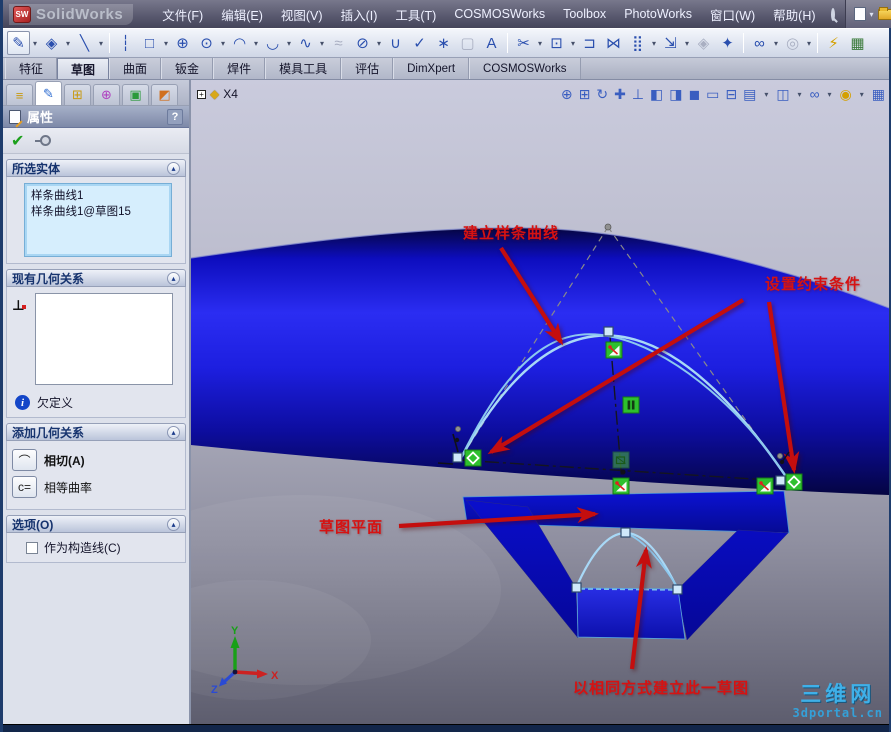  What do you see at coordinates (206, 43) in the screenshot?
I see `circle-icon: ⊙` at bounding box center [206, 43].